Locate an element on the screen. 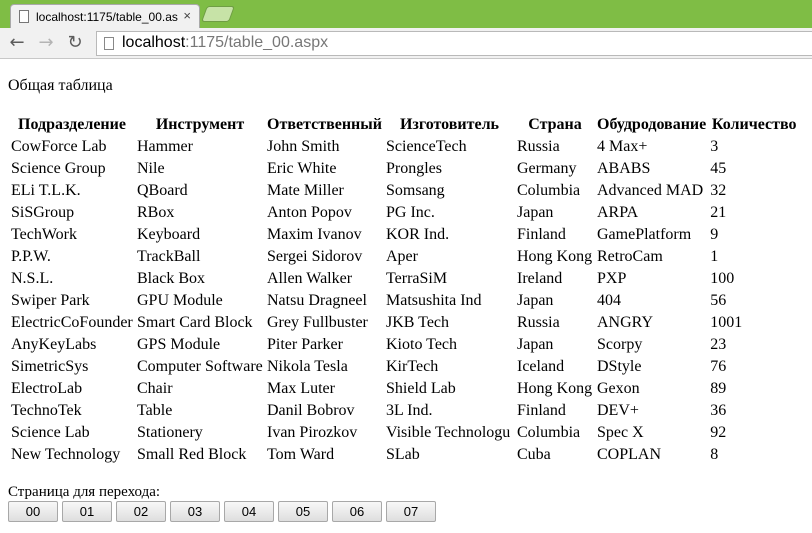 The image size is (812, 533). url-text: localhost:1175/table_00.aspx is located at coordinates (225, 43).